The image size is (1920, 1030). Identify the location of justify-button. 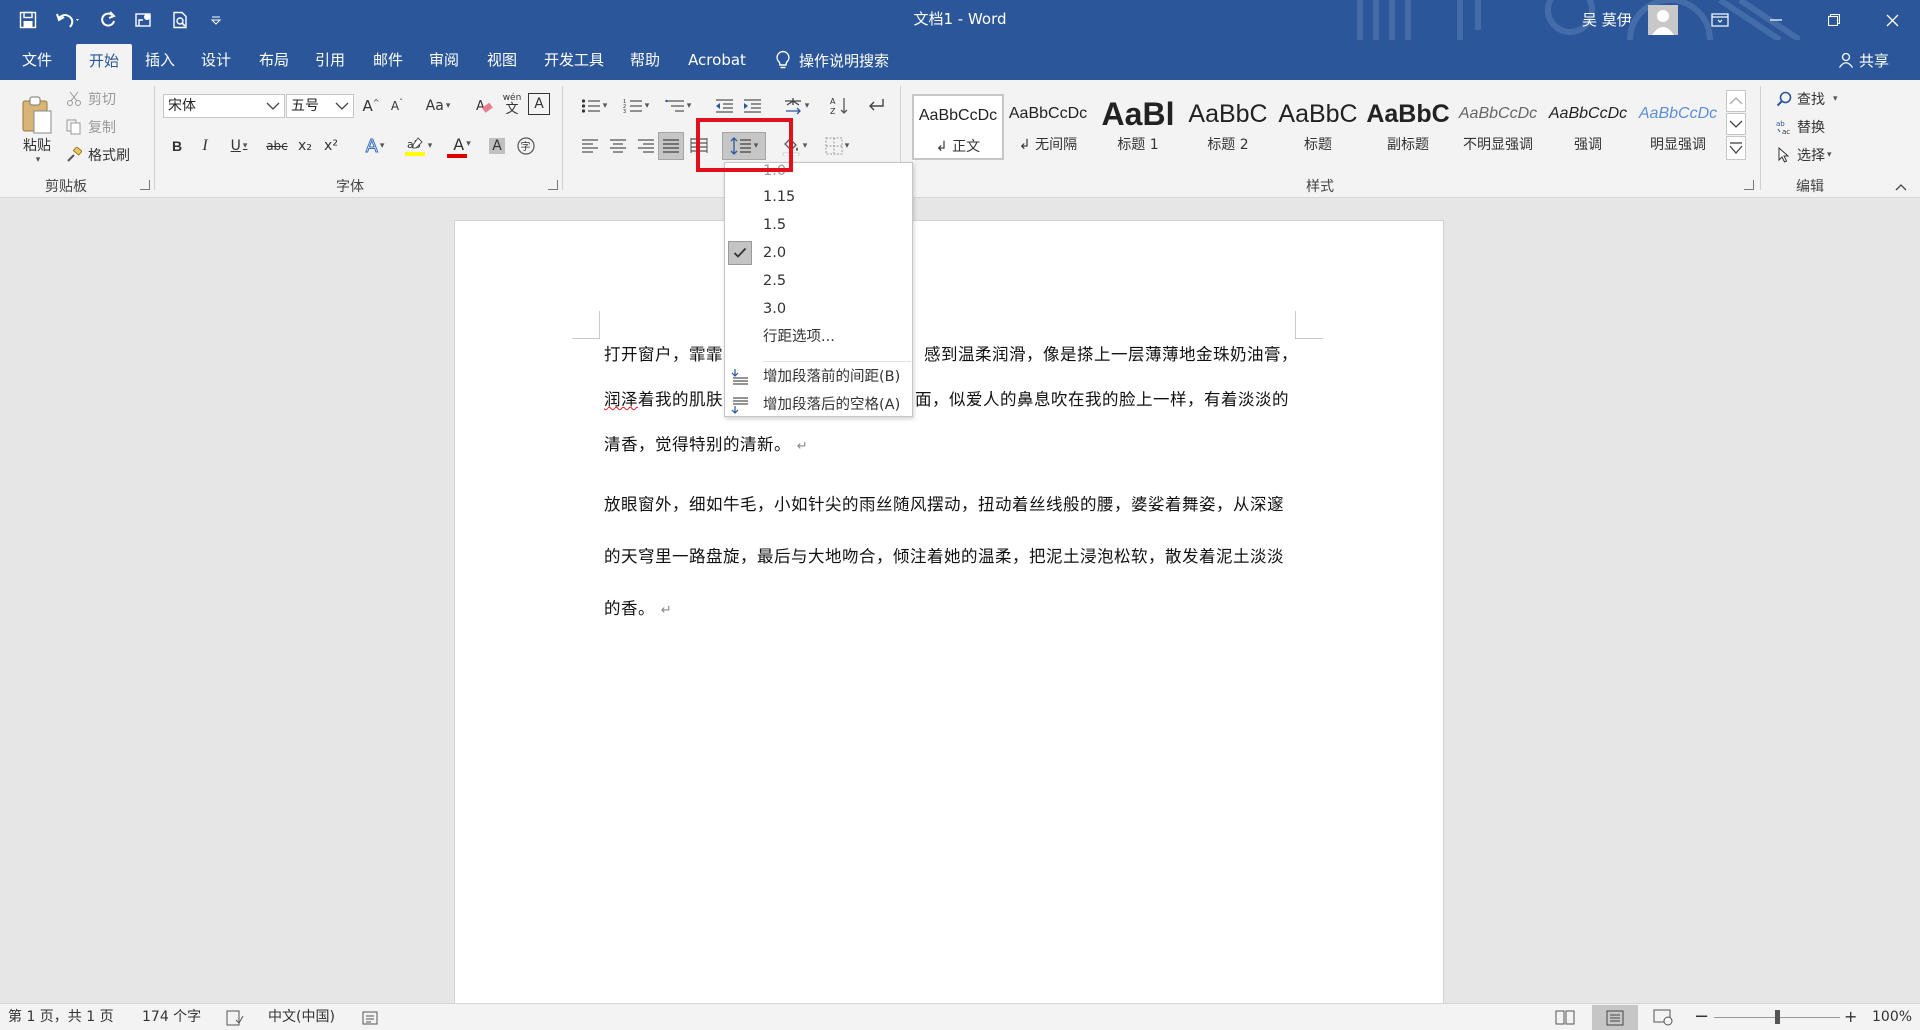
(671, 146).